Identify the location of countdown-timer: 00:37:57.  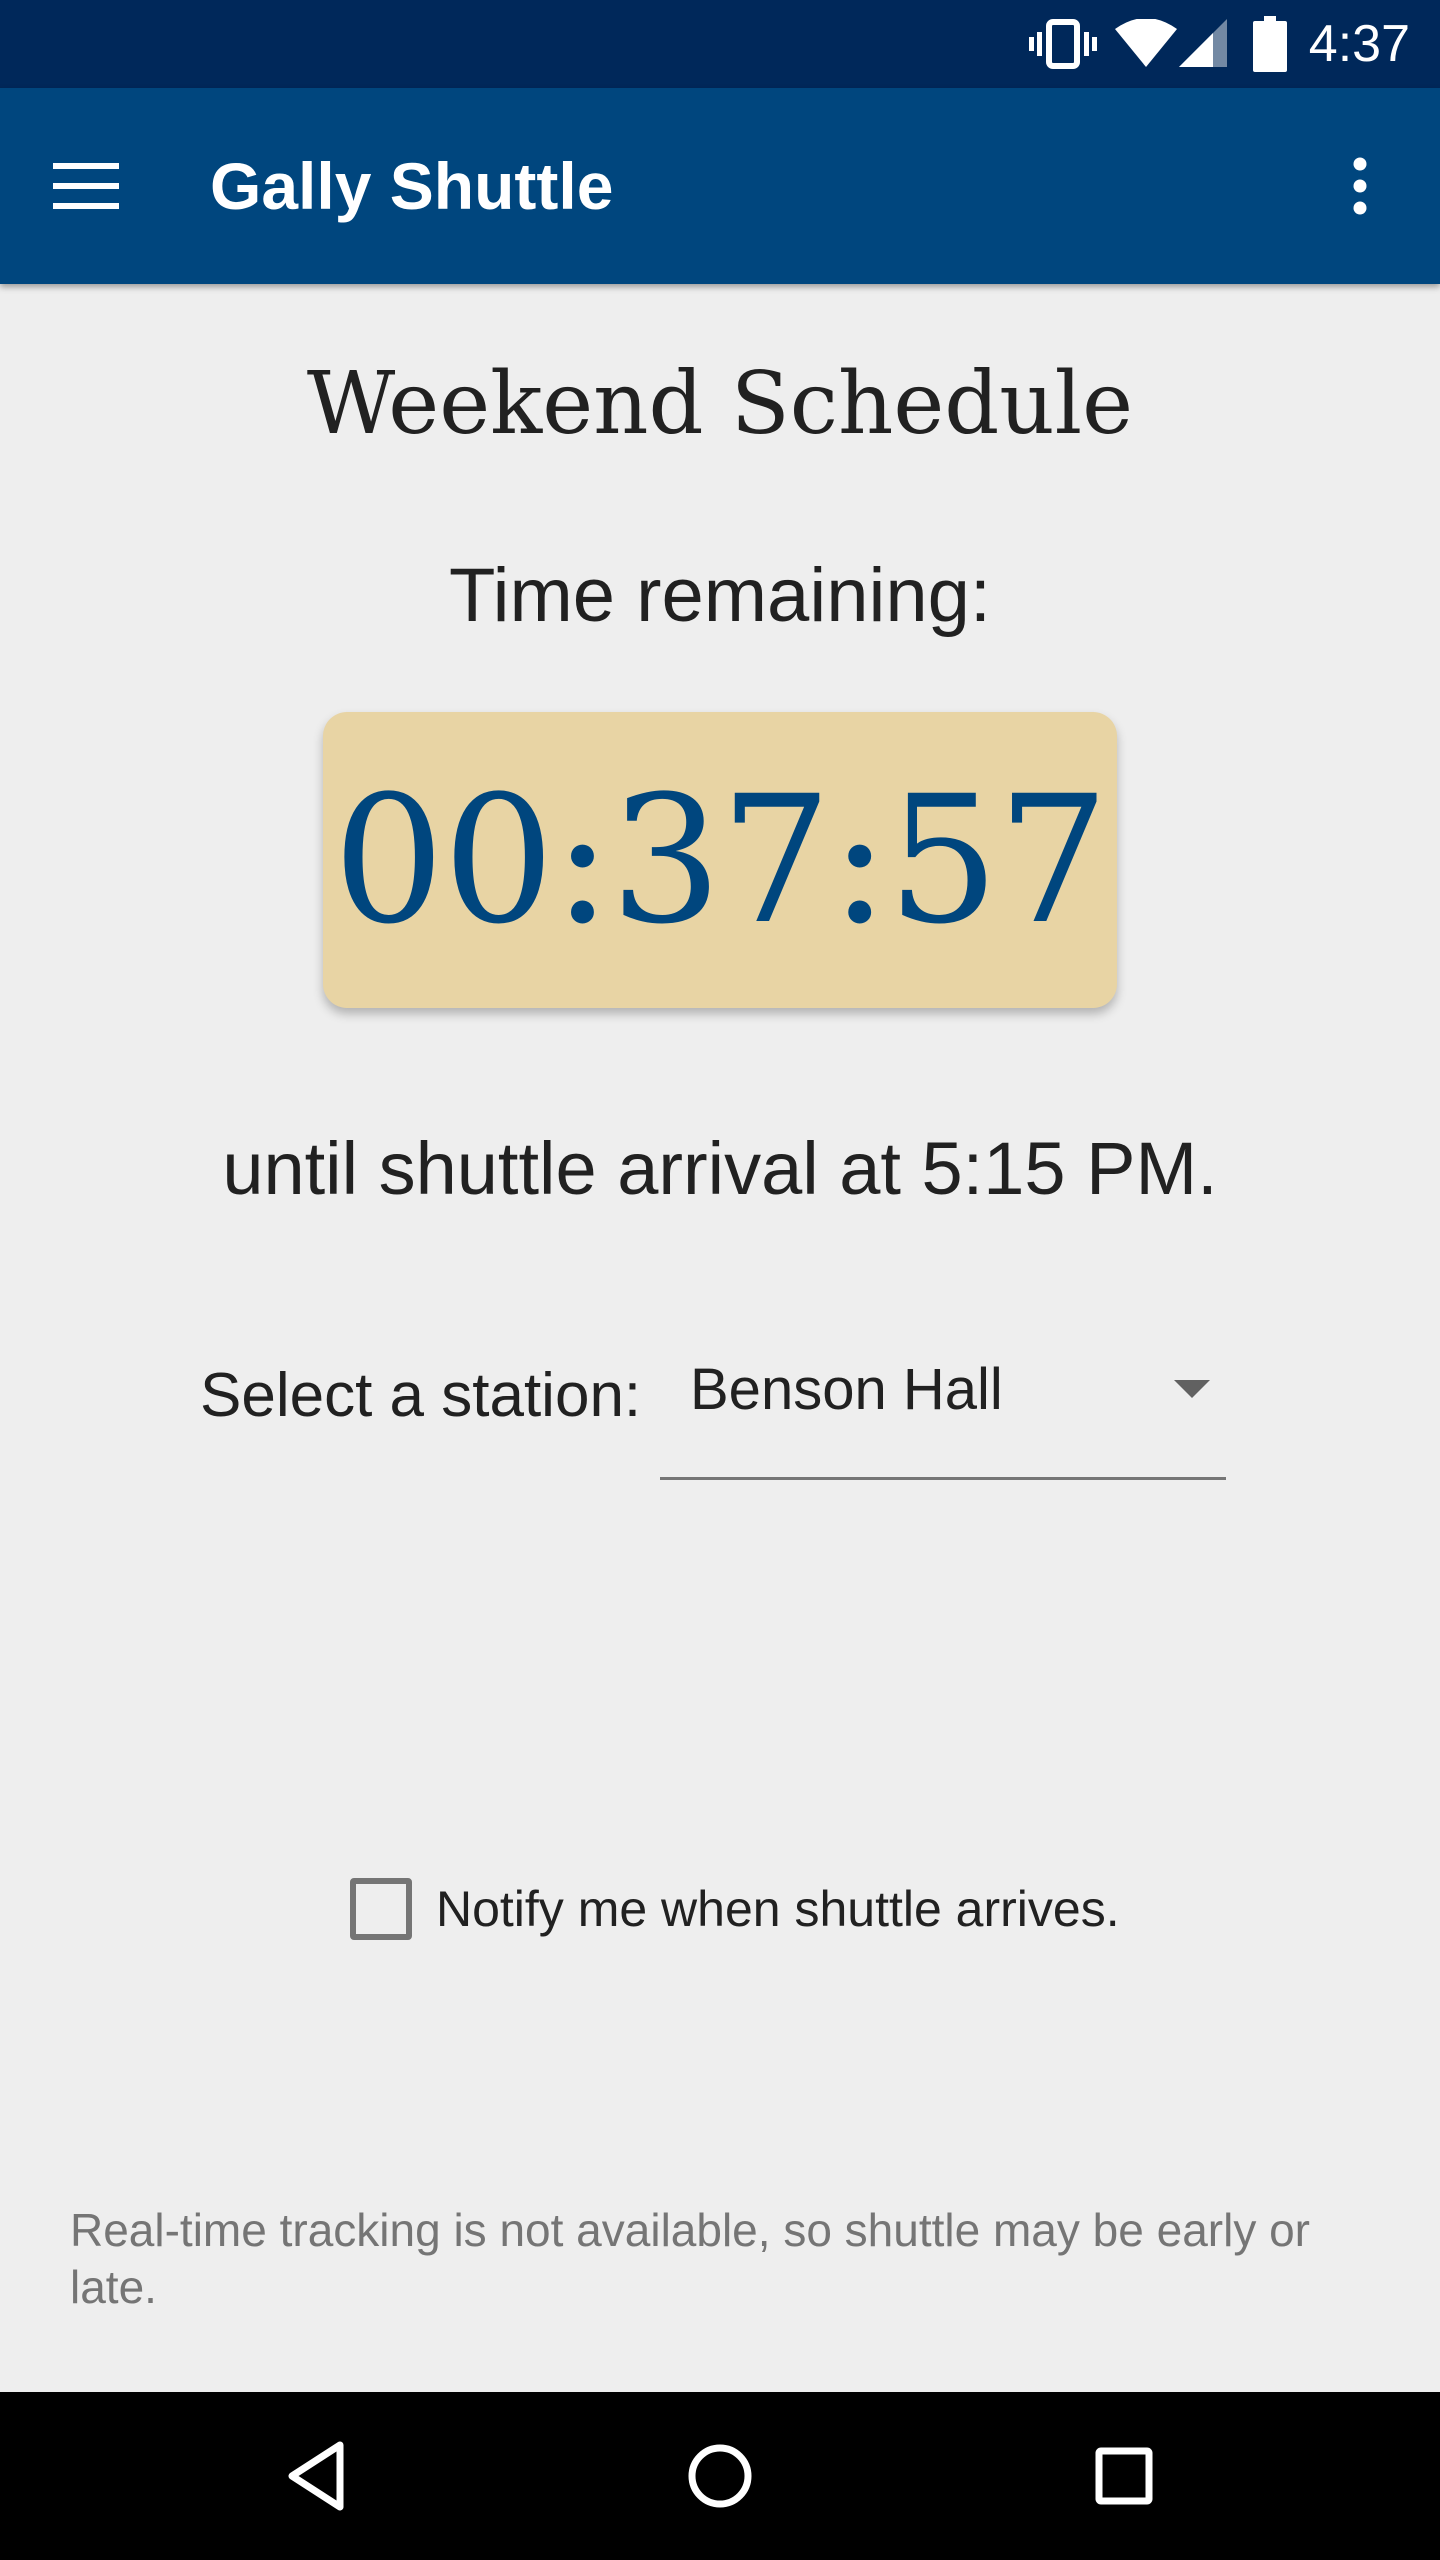
(720, 860).